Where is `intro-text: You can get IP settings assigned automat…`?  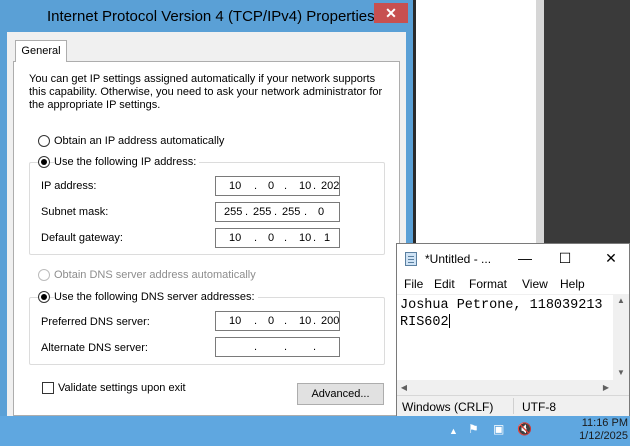
intro-text: You can get IP settings assigned automat… is located at coordinates (206, 92).